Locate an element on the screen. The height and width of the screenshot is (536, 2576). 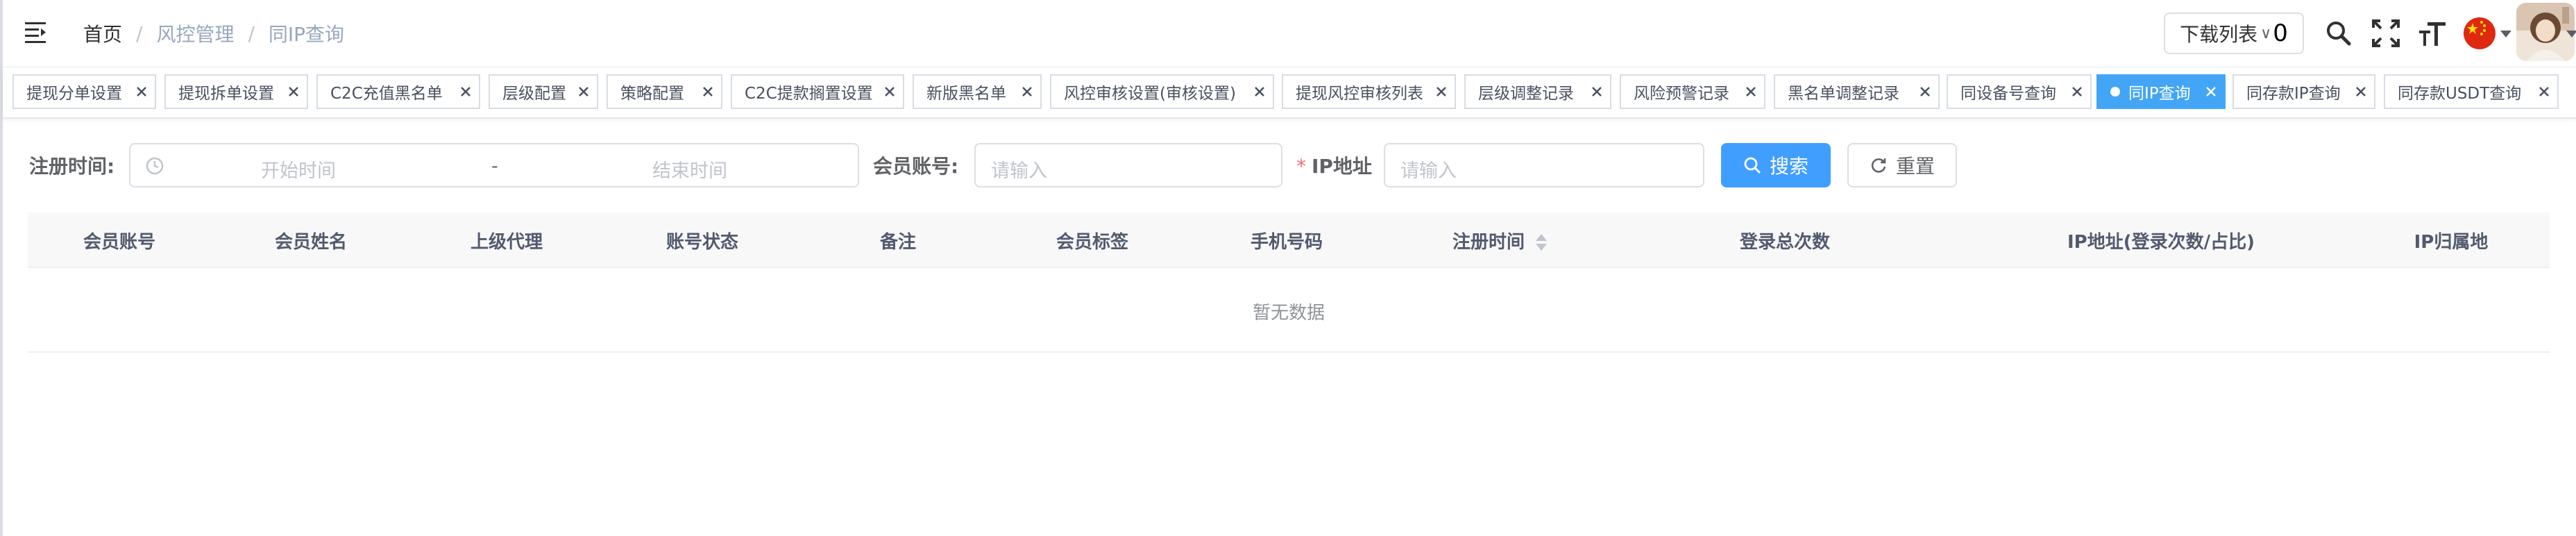
tag-risk-warning-record: 风险预警记录 is located at coordinates (1693, 91).